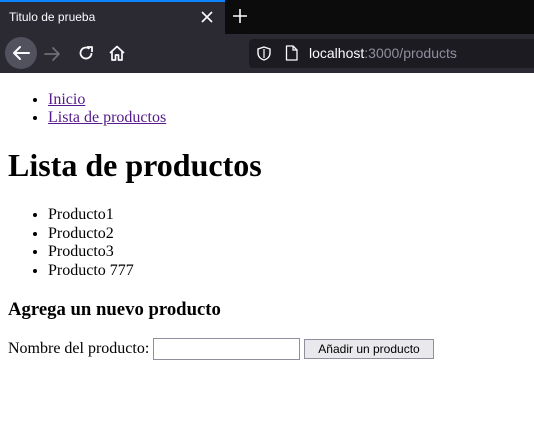 This screenshot has height=435, width=534. What do you see at coordinates (337, 53) in the screenshot?
I see `url-host: localhost` at bounding box center [337, 53].